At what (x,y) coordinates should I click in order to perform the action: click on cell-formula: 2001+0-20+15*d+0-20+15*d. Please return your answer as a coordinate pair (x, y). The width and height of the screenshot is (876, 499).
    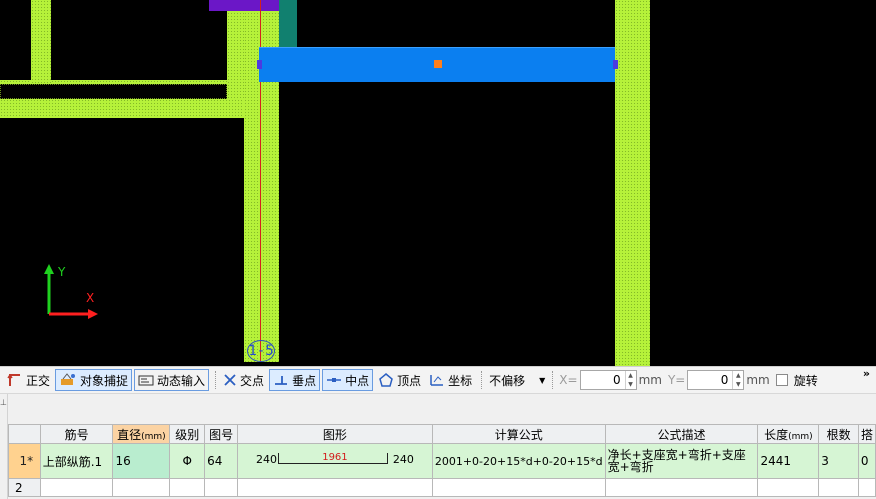
    Looking at the image, I should click on (518, 461).